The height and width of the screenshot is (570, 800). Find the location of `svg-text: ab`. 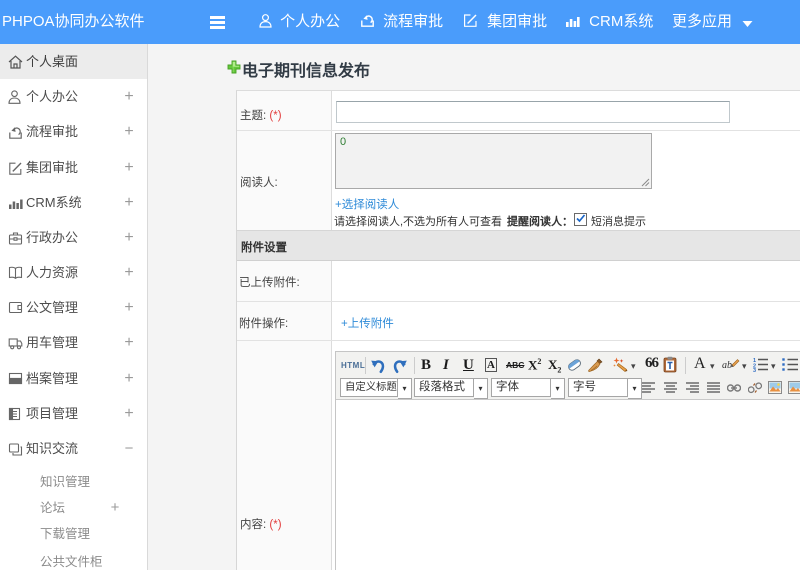

svg-text: ab is located at coordinates (727, 365).